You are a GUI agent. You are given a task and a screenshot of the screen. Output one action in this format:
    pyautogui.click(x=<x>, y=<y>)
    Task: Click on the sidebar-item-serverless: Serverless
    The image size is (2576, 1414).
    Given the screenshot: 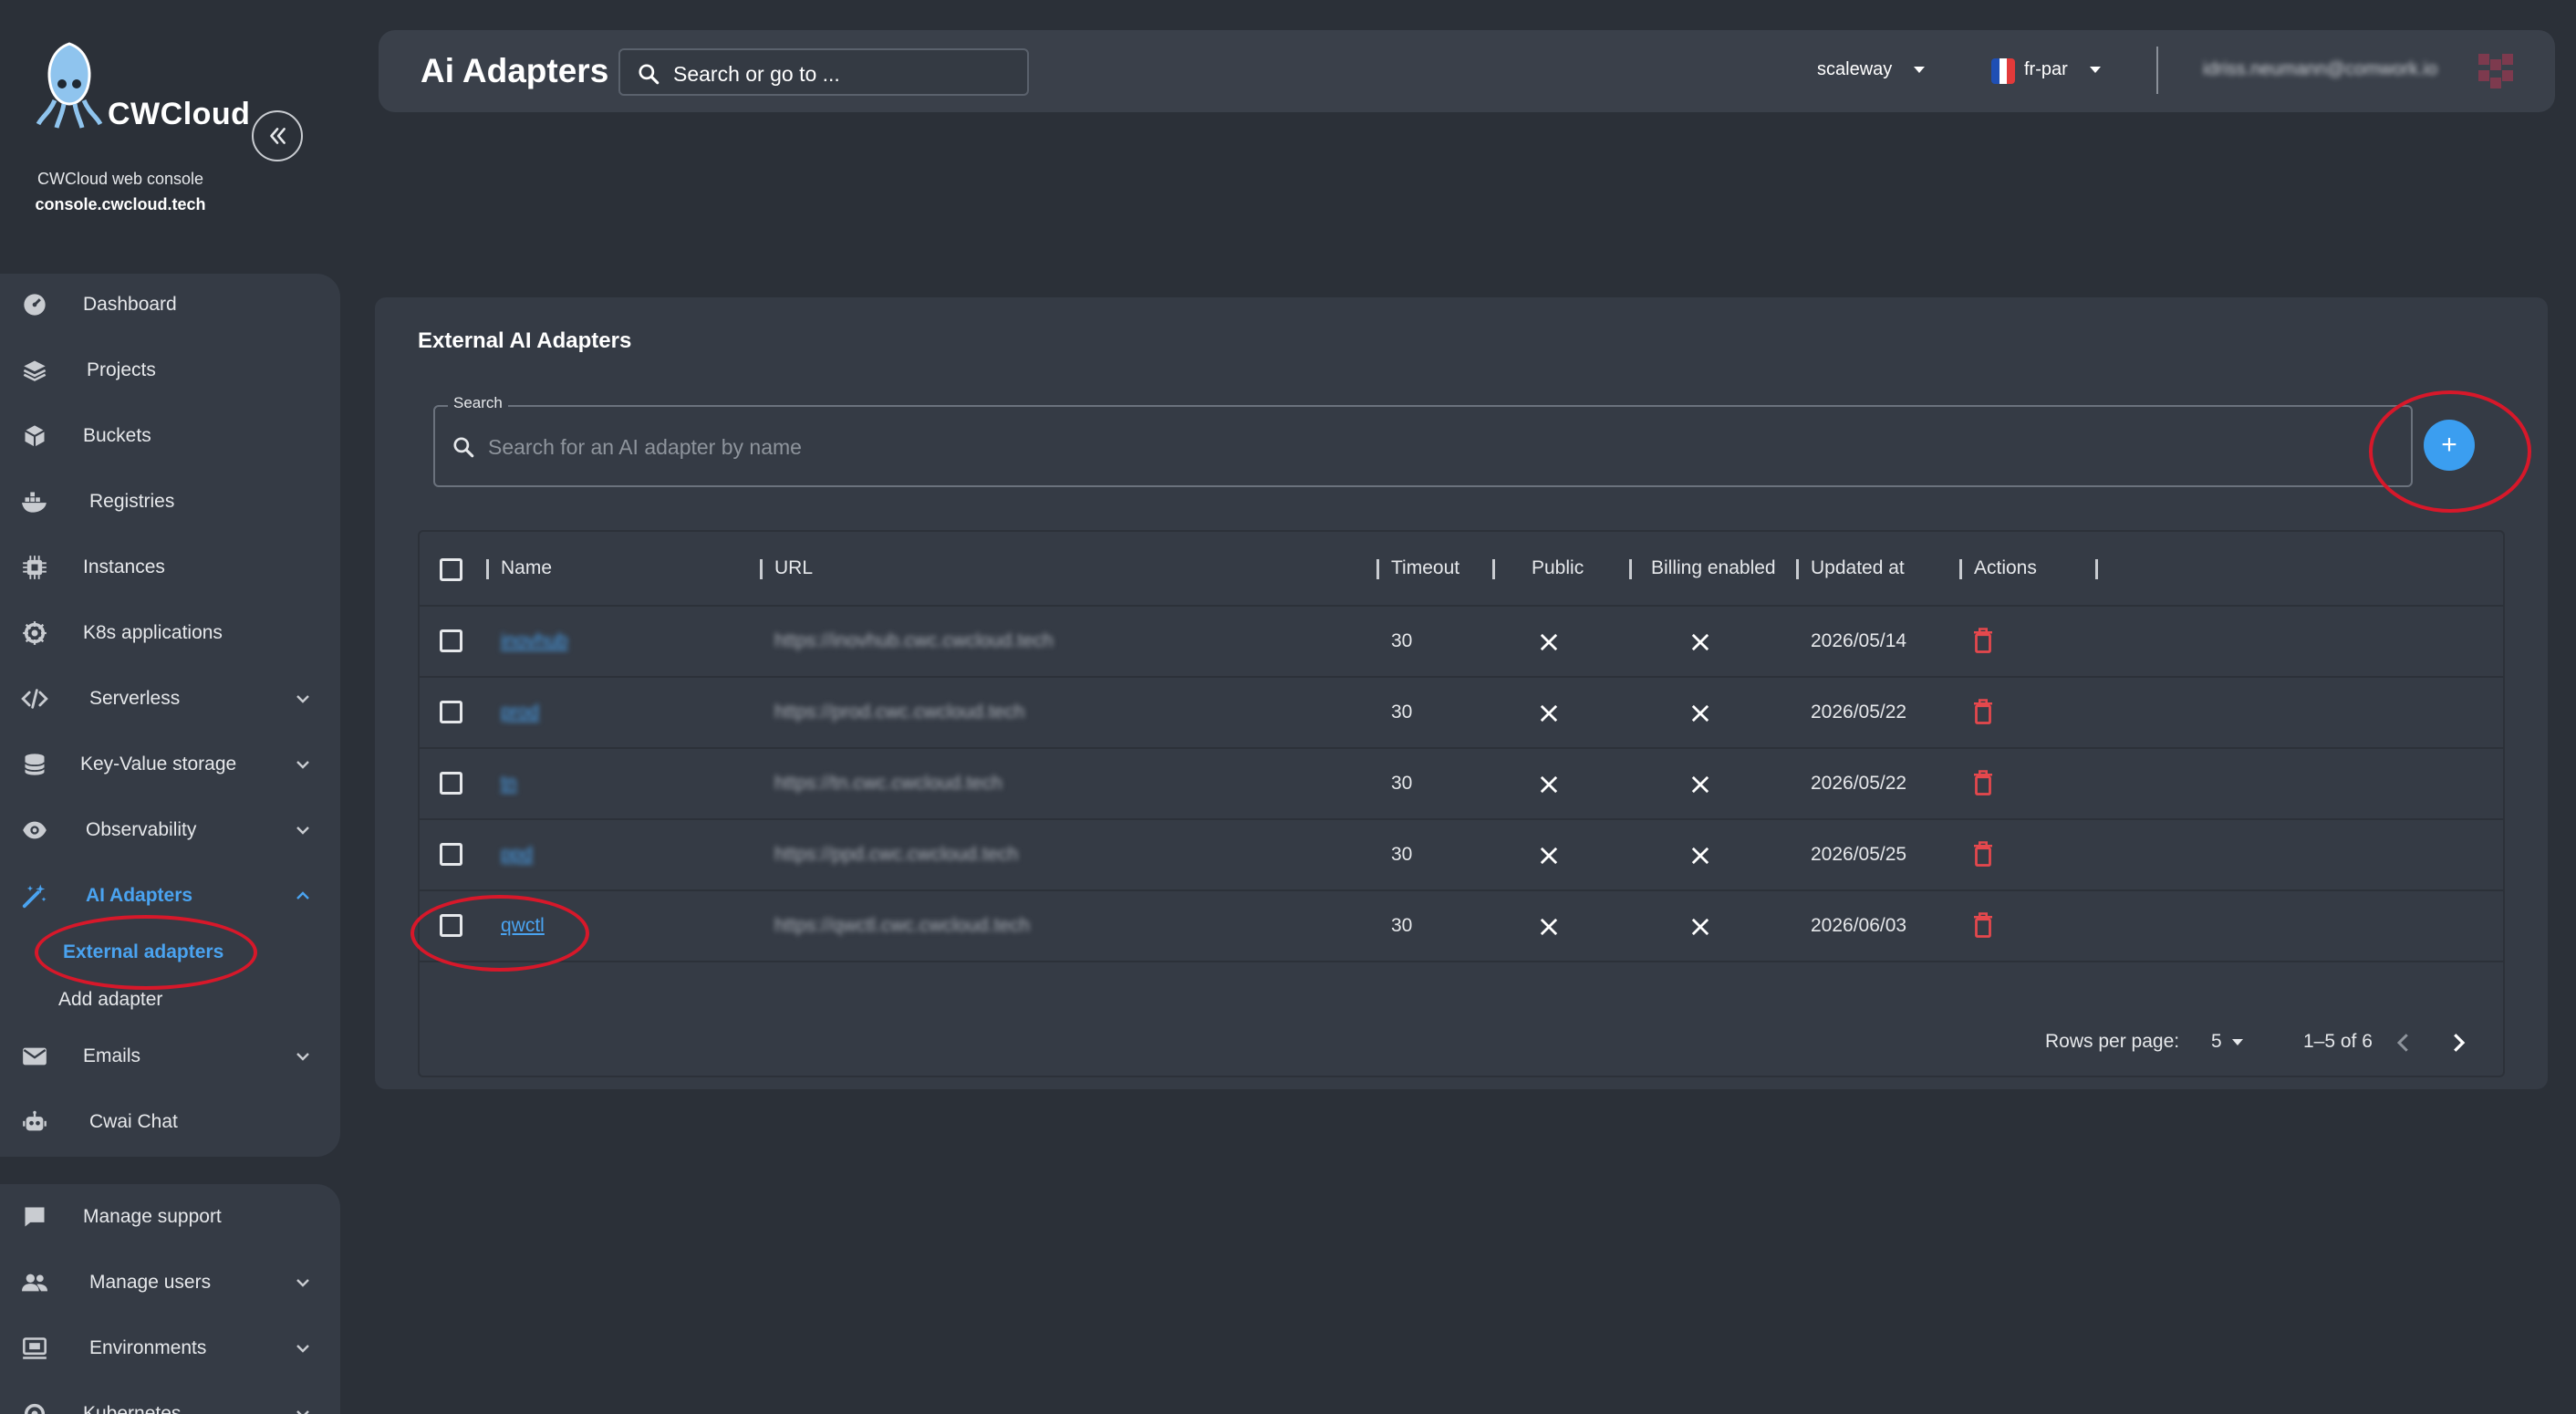 What is the action you would take?
    pyautogui.click(x=170, y=699)
    